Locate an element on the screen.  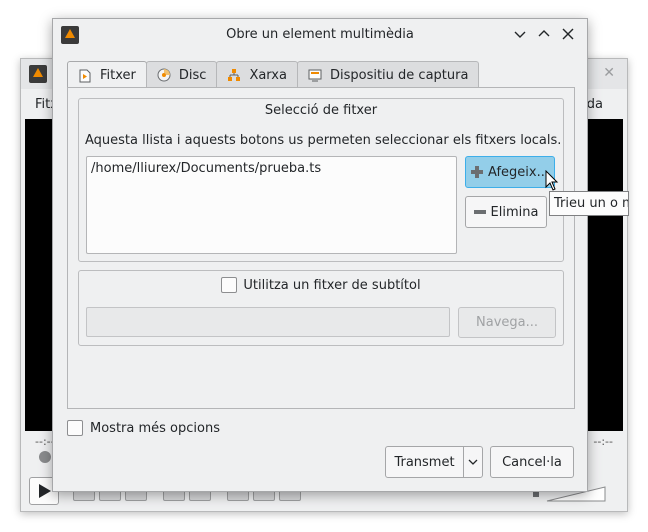
chevron-down-icon is located at coordinates (473, 462).